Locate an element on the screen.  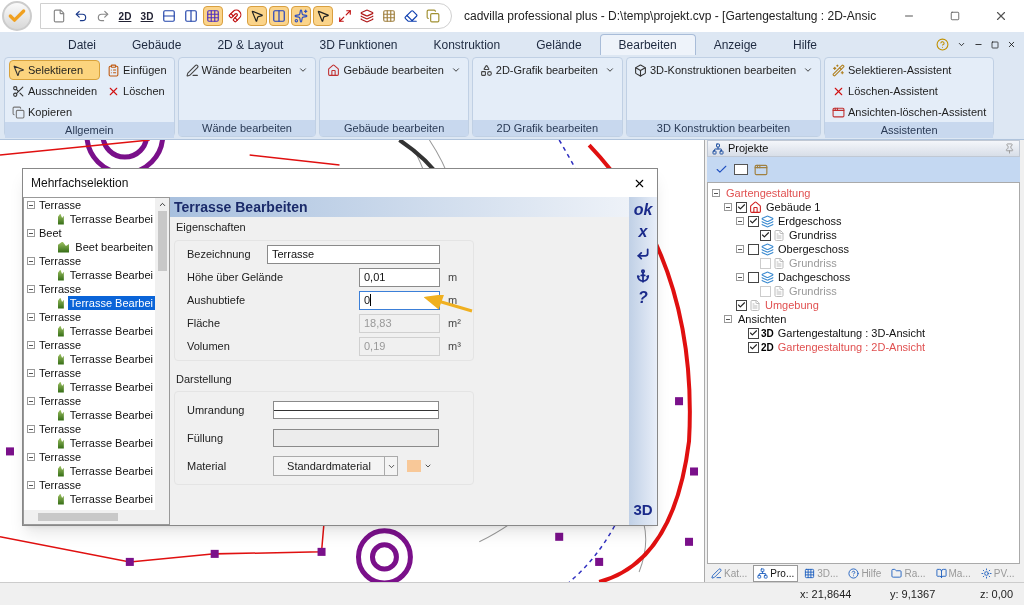
check-icon is located at coordinates (721, 169).